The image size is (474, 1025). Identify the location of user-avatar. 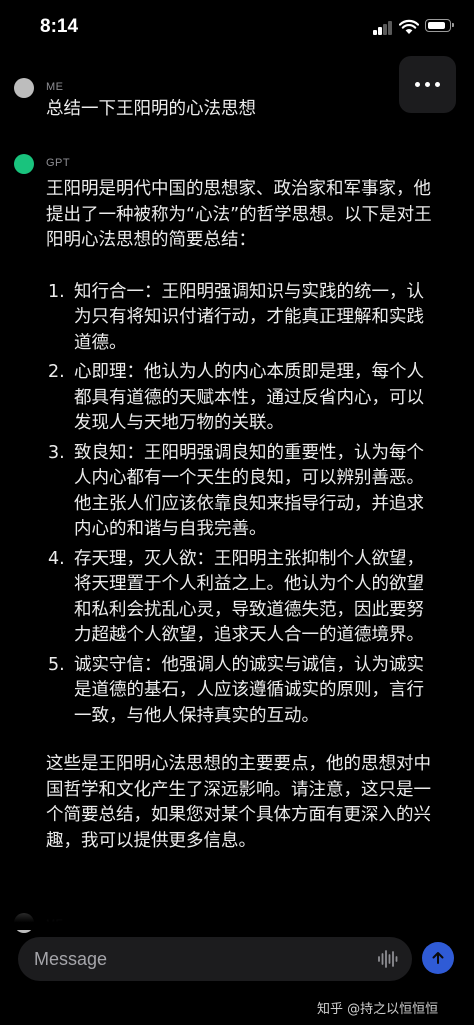
(24, 88).